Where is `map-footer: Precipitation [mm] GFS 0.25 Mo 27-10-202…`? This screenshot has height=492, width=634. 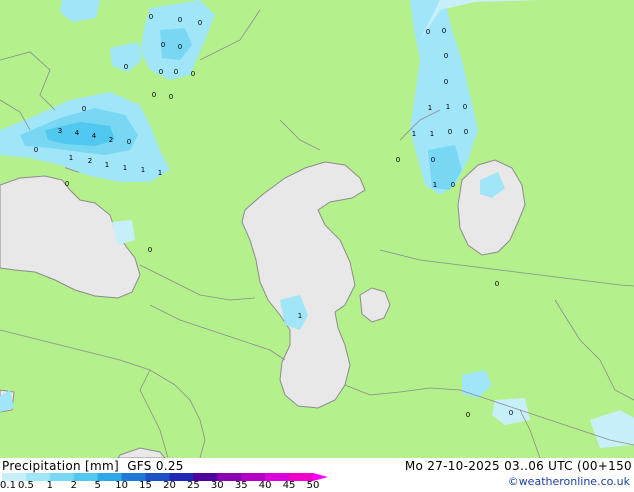
map-footer: Precipitation [mm] GFS 0.25 Mo 27-10-202… is located at coordinates (317, 475).